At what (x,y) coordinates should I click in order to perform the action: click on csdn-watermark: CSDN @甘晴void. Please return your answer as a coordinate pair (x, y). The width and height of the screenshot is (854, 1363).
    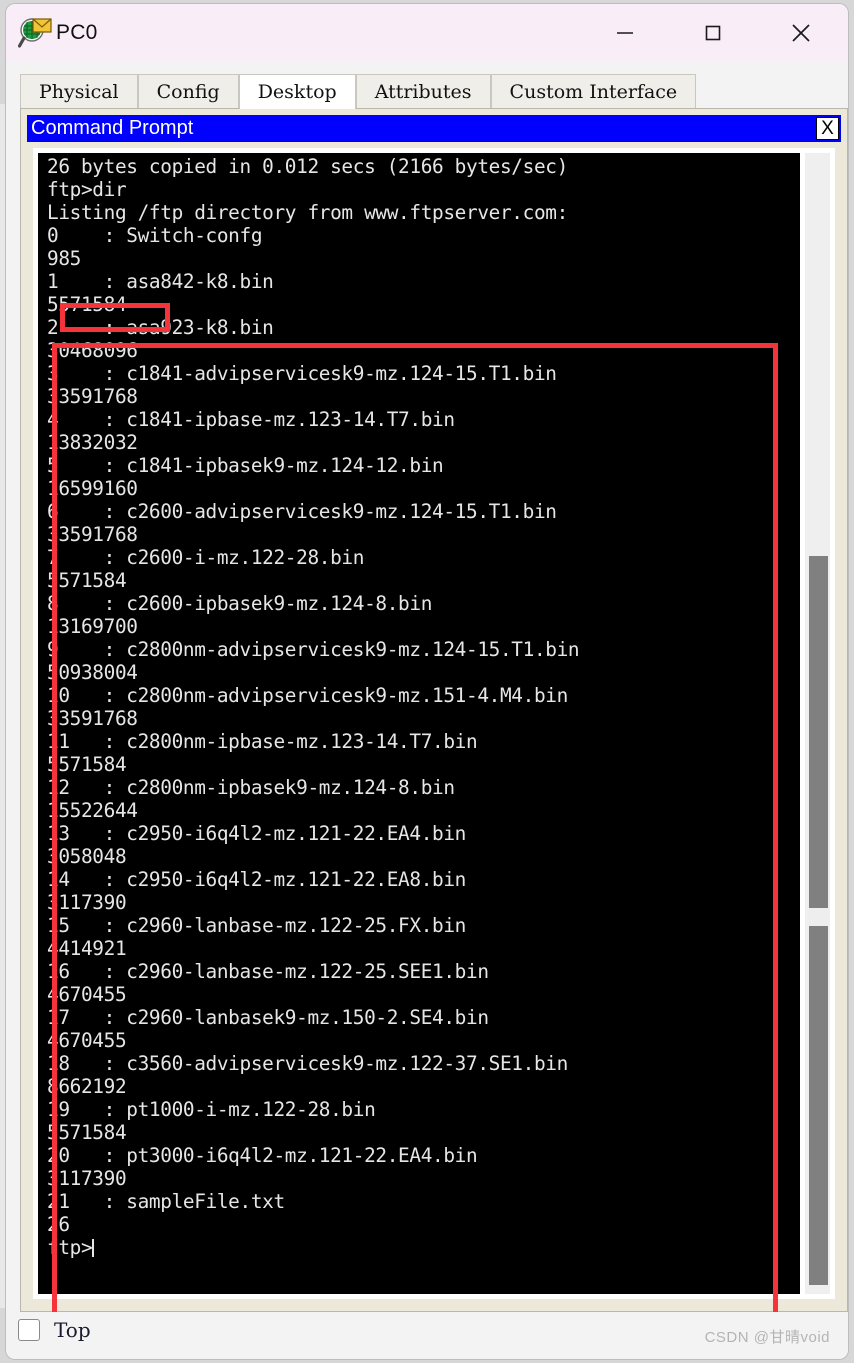
    Looking at the image, I should click on (767, 1337).